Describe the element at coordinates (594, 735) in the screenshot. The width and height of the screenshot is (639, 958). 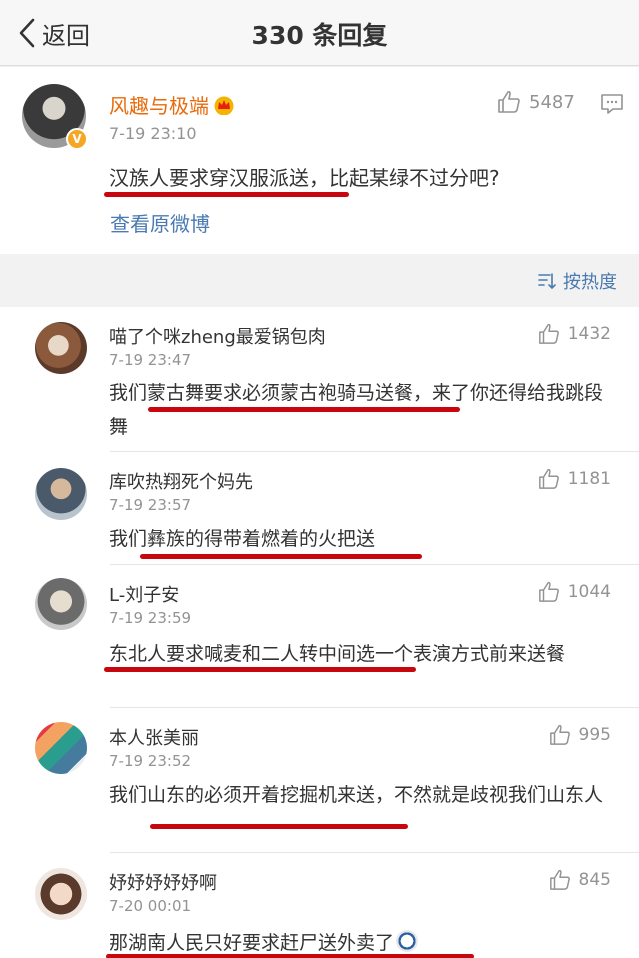
I see `comment-like-count: 995` at that location.